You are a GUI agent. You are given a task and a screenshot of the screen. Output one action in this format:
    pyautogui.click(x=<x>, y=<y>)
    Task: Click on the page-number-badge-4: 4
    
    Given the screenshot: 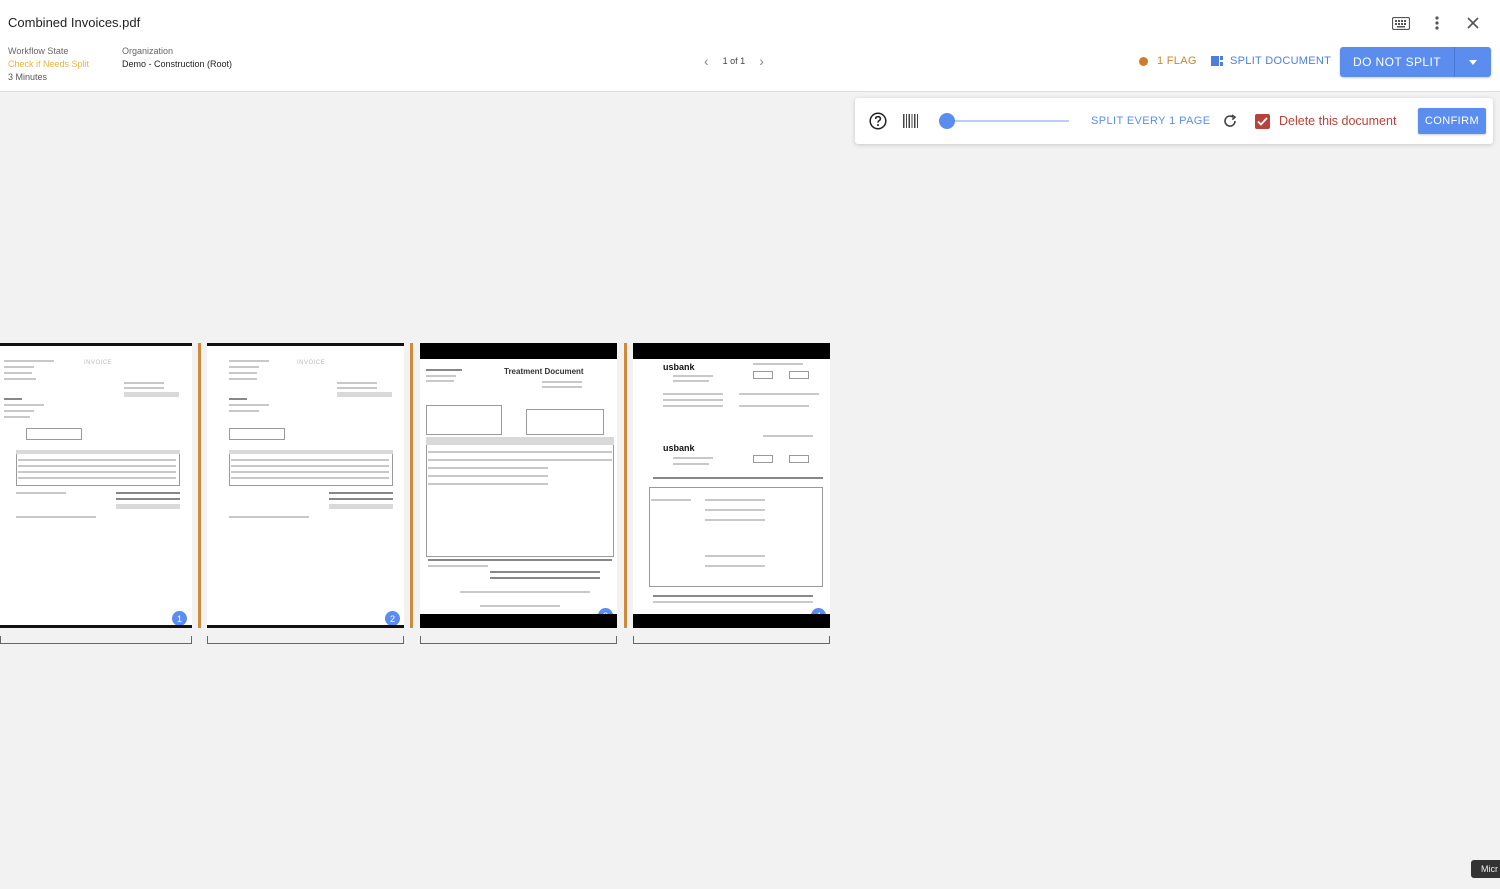 What is the action you would take?
    pyautogui.click(x=818, y=611)
    